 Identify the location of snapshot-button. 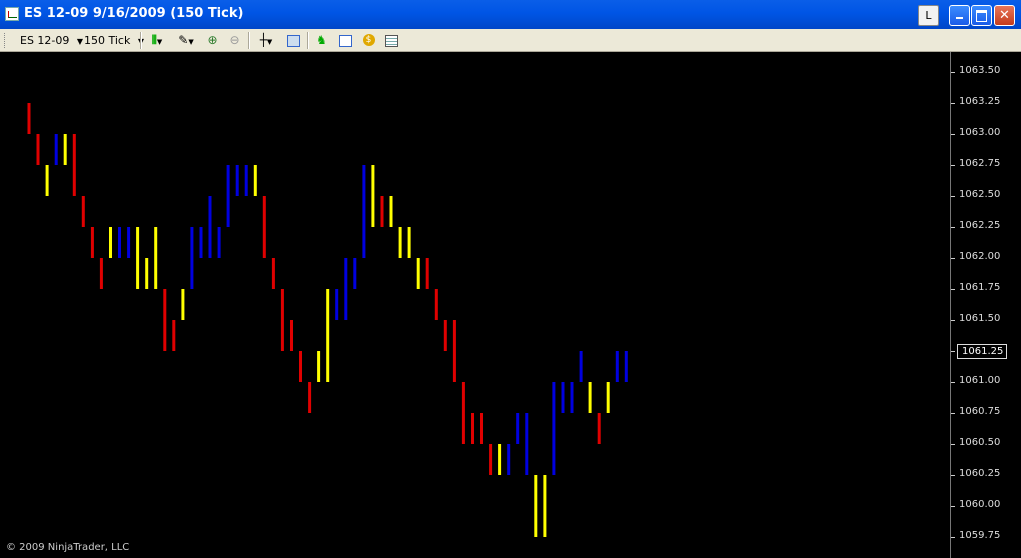
(293, 40).